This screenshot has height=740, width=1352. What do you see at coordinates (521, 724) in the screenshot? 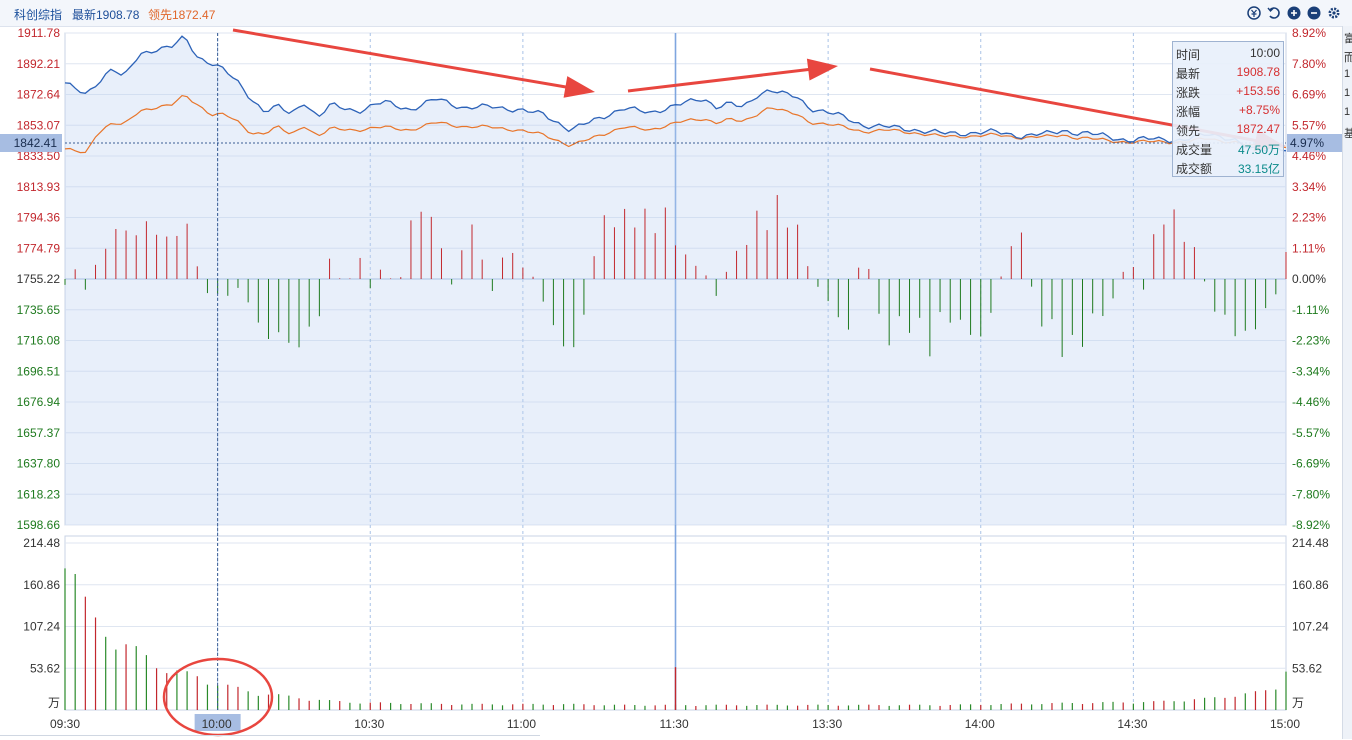
I see `time-axis-label: 11:00` at bounding box center [521, 724].